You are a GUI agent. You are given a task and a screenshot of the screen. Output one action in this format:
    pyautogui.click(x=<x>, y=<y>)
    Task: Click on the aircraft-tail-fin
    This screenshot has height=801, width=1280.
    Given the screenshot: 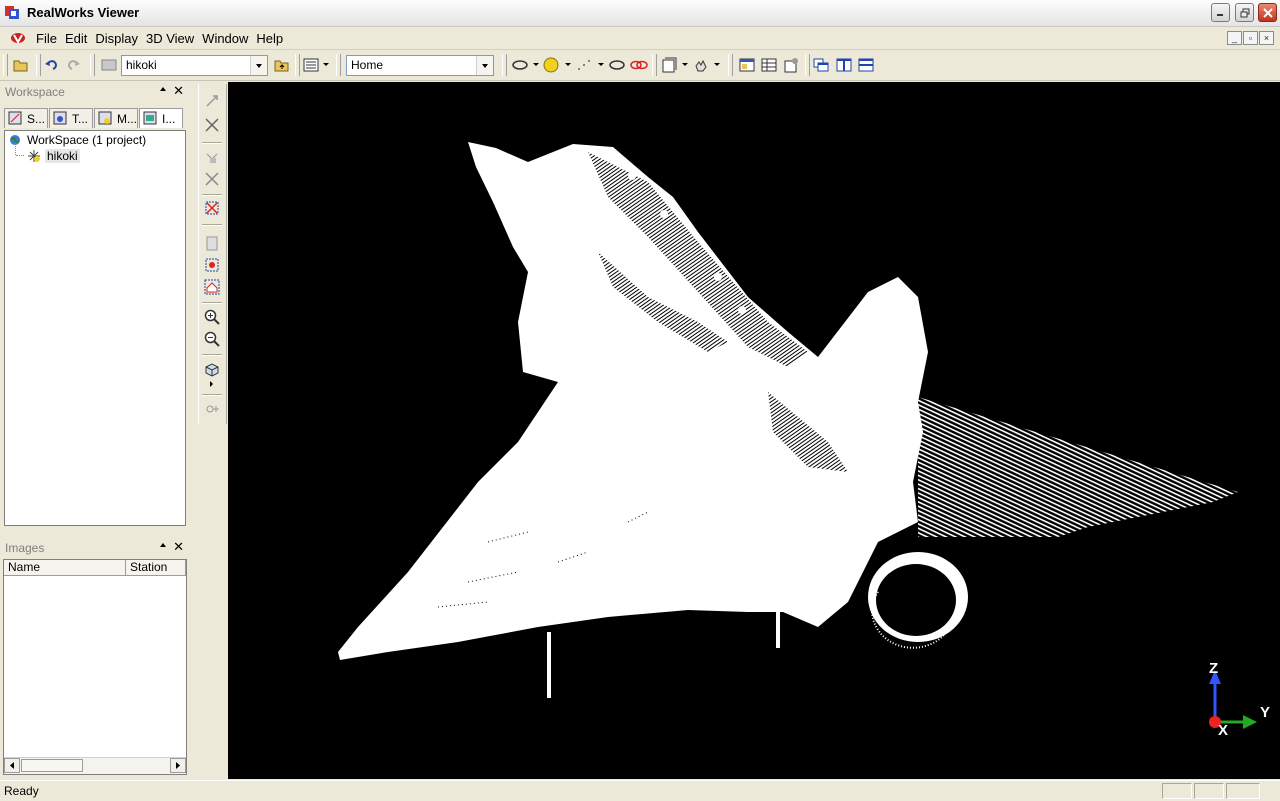 What is the action you would take?
    pyautogui.click(x=1078, y=467)
    